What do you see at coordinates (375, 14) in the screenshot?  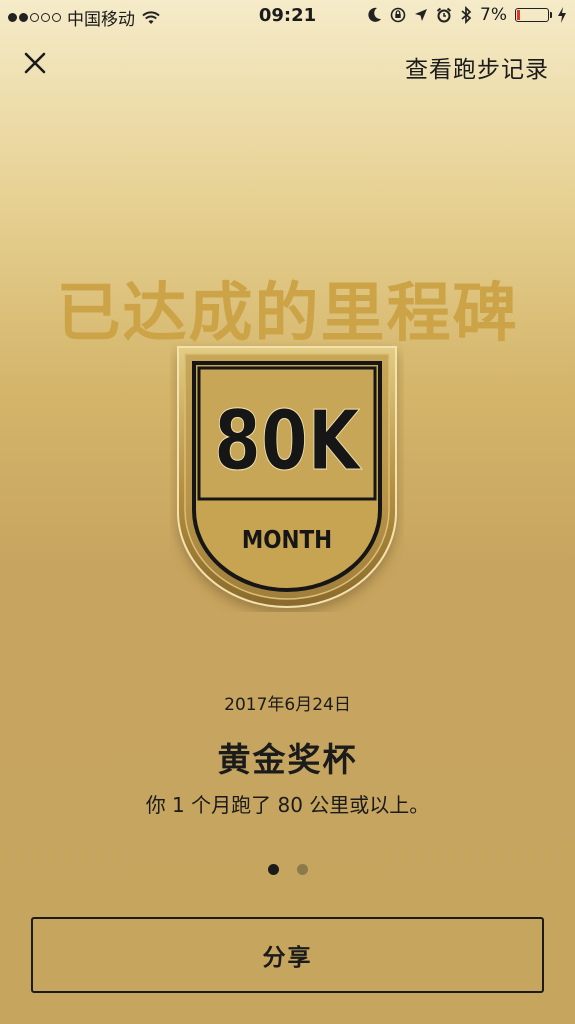 I see `moon-icon` at bounding box center [375, 14].